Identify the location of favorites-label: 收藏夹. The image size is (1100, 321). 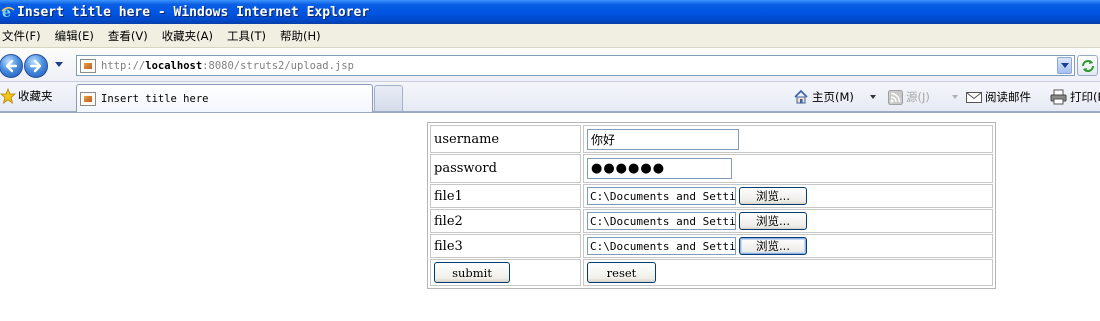
(35, 96).